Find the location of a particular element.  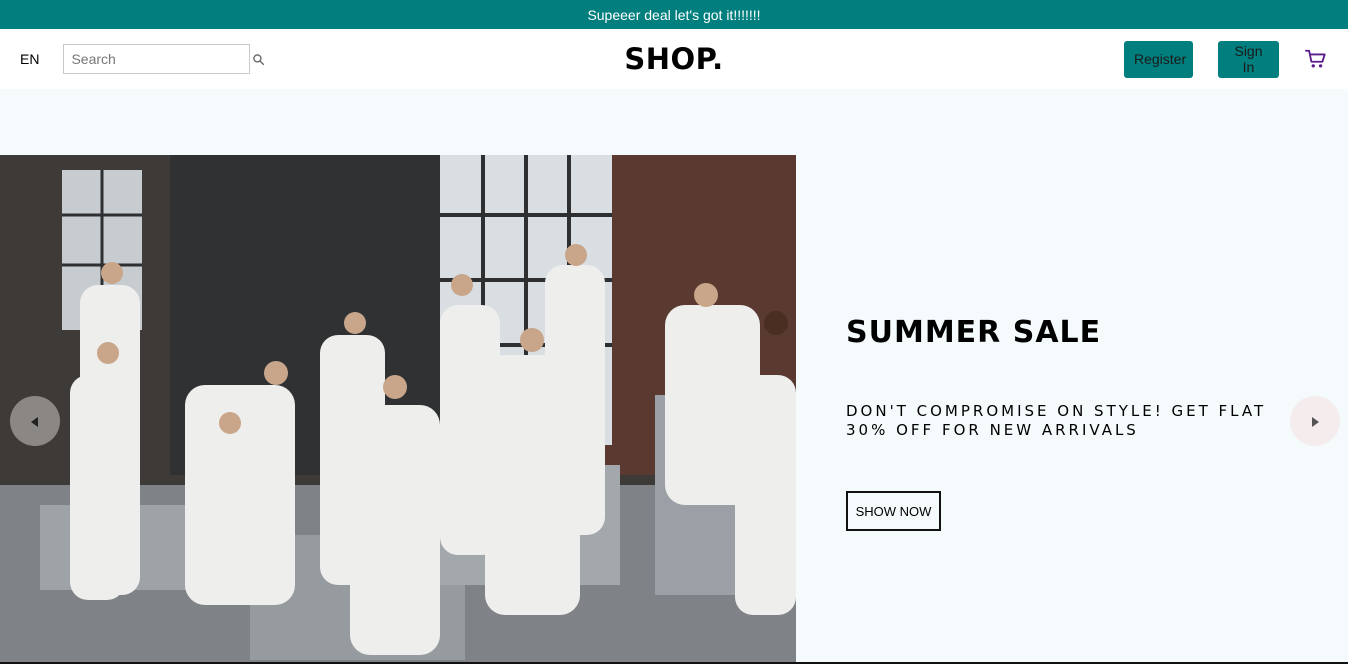

announcement-text: Supeeer deal let's got it!!!!!!! is located at coordinates (674, 14).